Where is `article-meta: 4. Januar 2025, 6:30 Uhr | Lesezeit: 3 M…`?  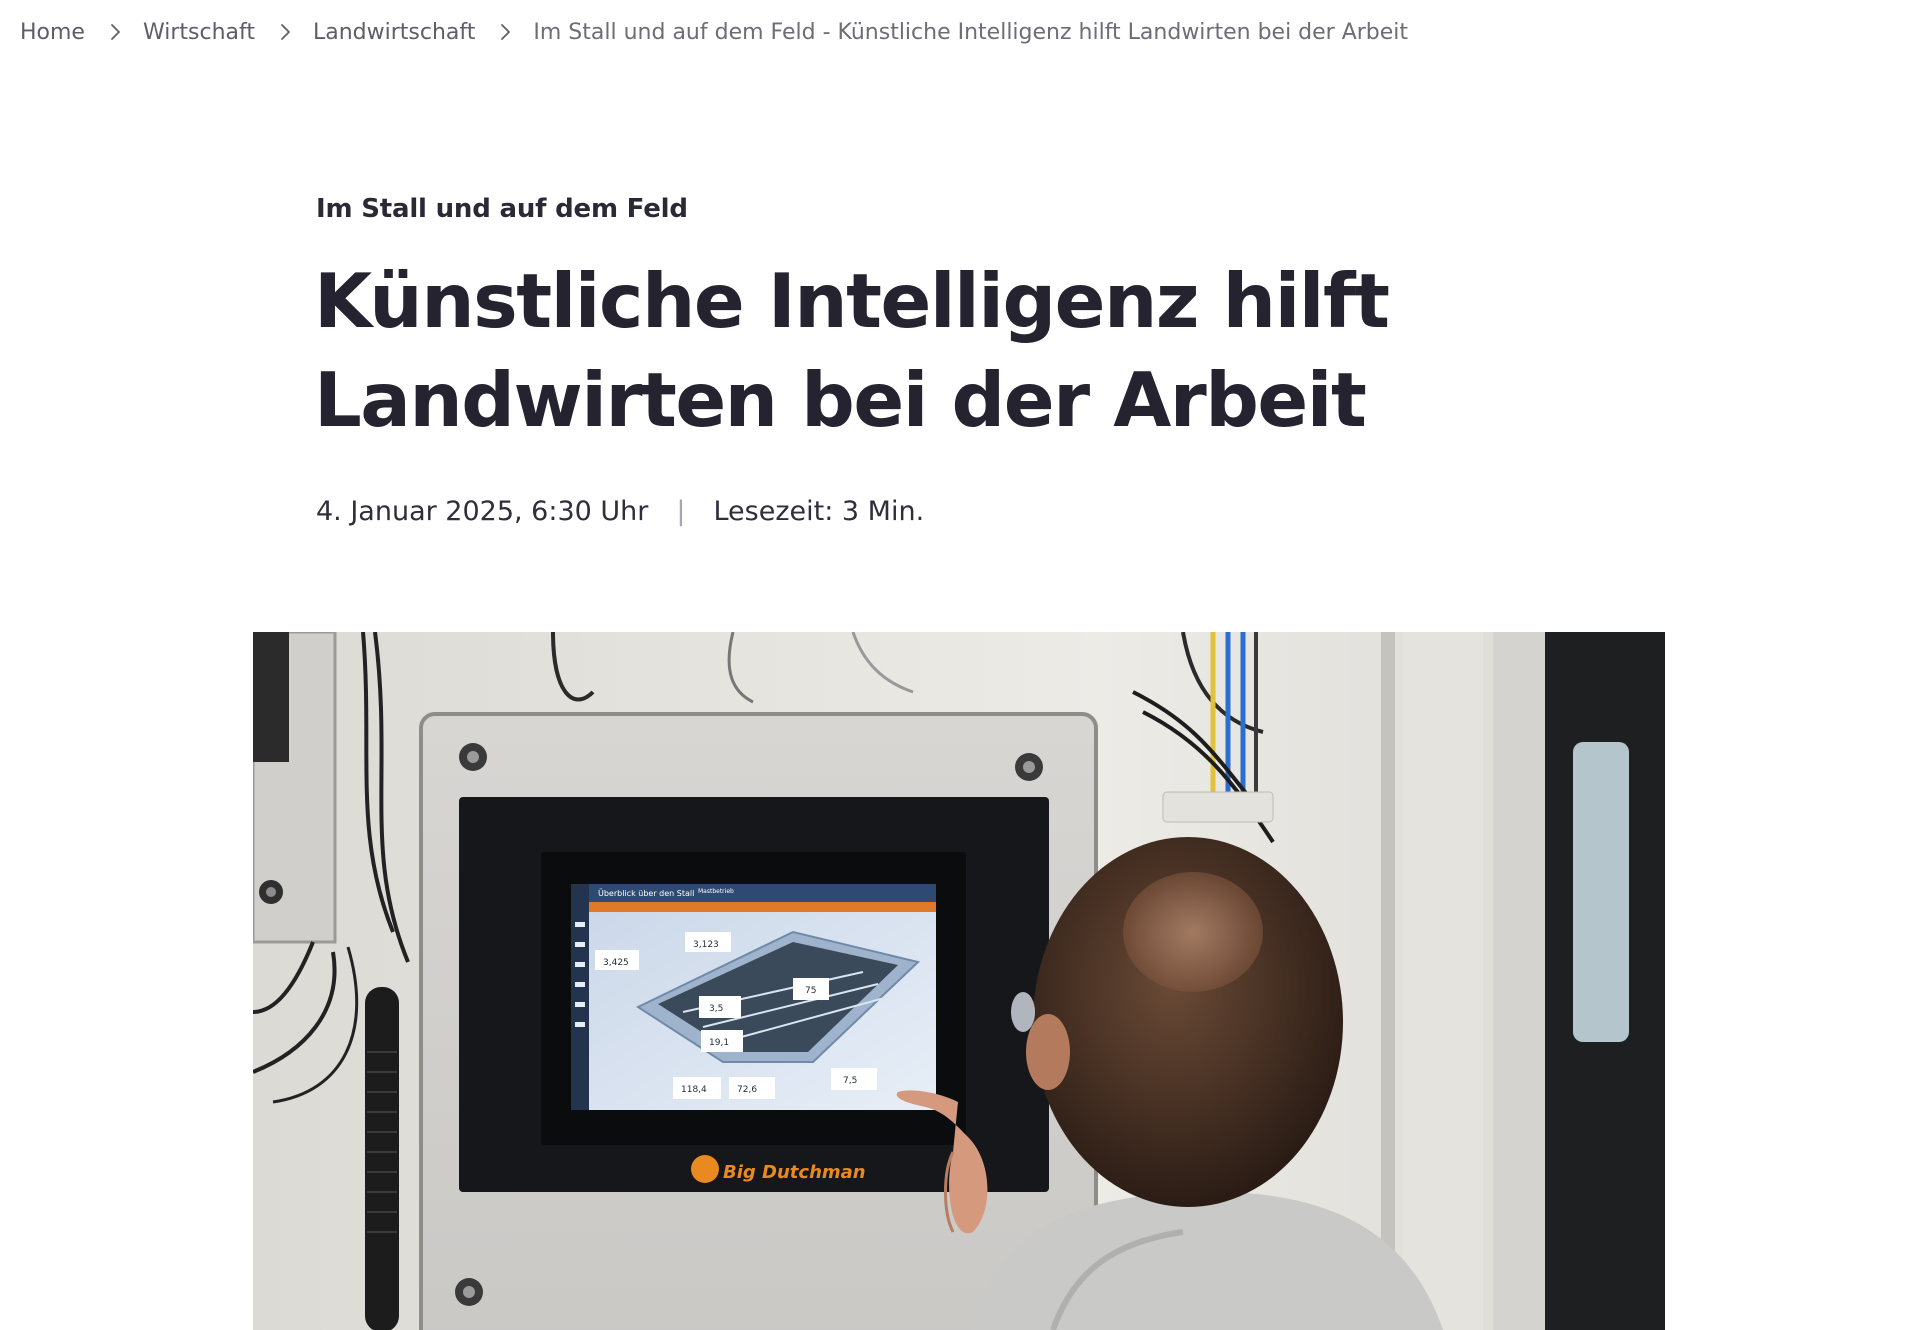
article-meta: 4. Januar 2025, 6:30 Uhr | Lesezeit: 3 M… is located at coordinates (620, 511).